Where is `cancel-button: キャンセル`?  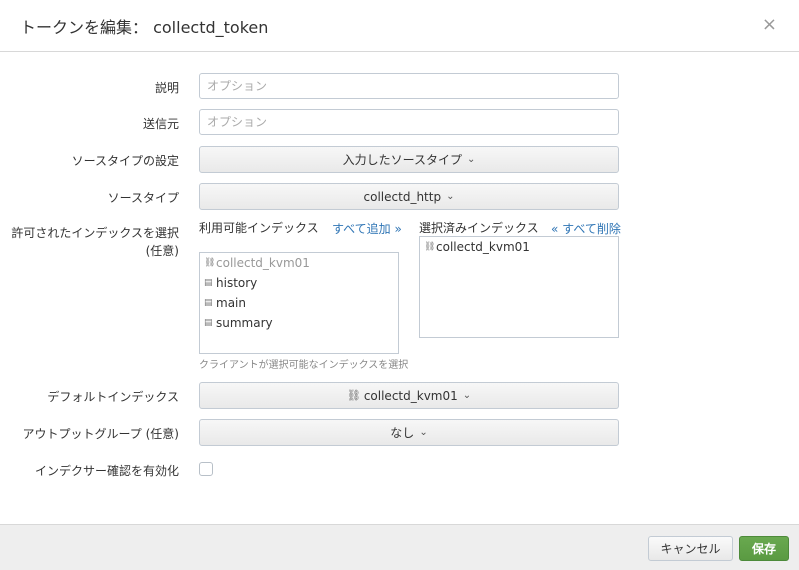 cancel-button: キャンセル is located at coordinates (690, 548).